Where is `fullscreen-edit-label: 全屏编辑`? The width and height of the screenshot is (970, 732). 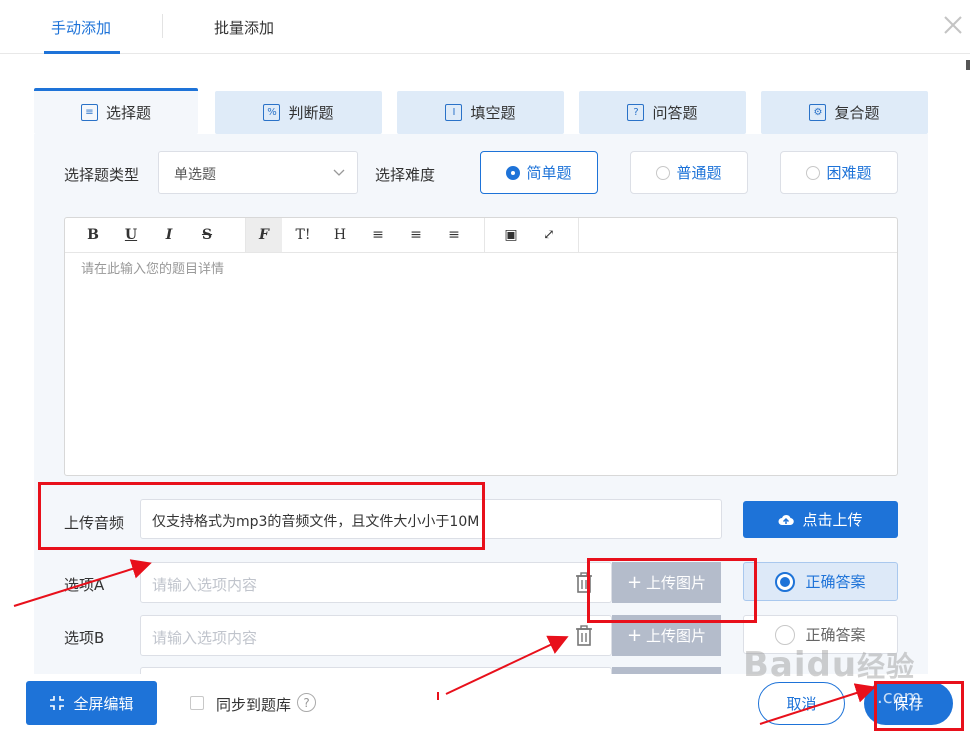
fullscreen-edit-label: 全屏编辑 is located at coordinates (103, 703).